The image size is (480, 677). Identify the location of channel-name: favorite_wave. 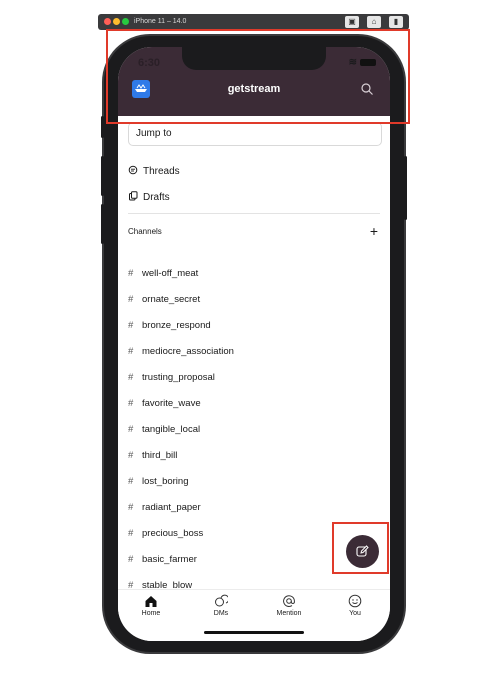
(171, 403).